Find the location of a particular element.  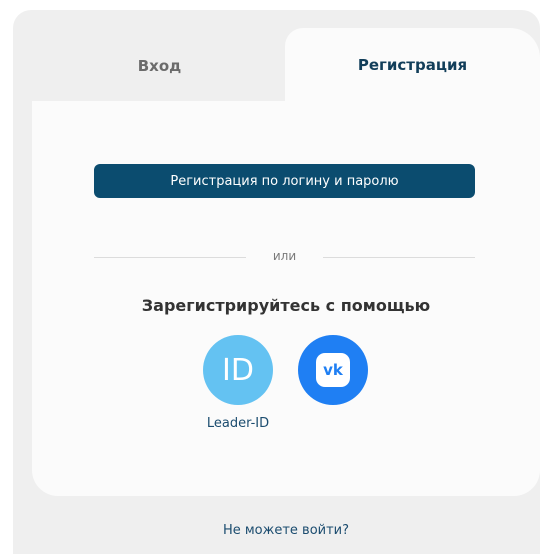

leader-id-button: ID is located at coordinates (238, 370).